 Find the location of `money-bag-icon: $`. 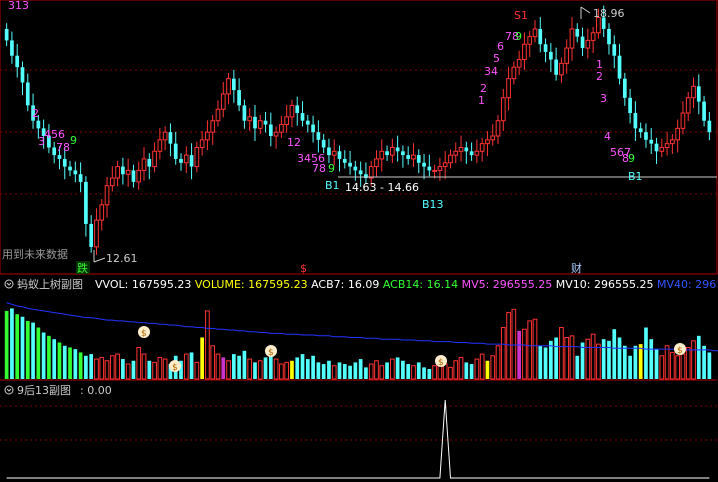

money-bag-icon: $ is located at coordinates (144, 332).